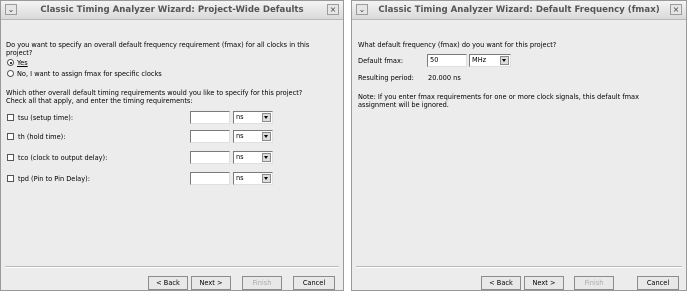  What do you see at coordinates (253, 117) in the screenshot?
I see `tsu-unit-select: ns` at bounding box center [253, 117].